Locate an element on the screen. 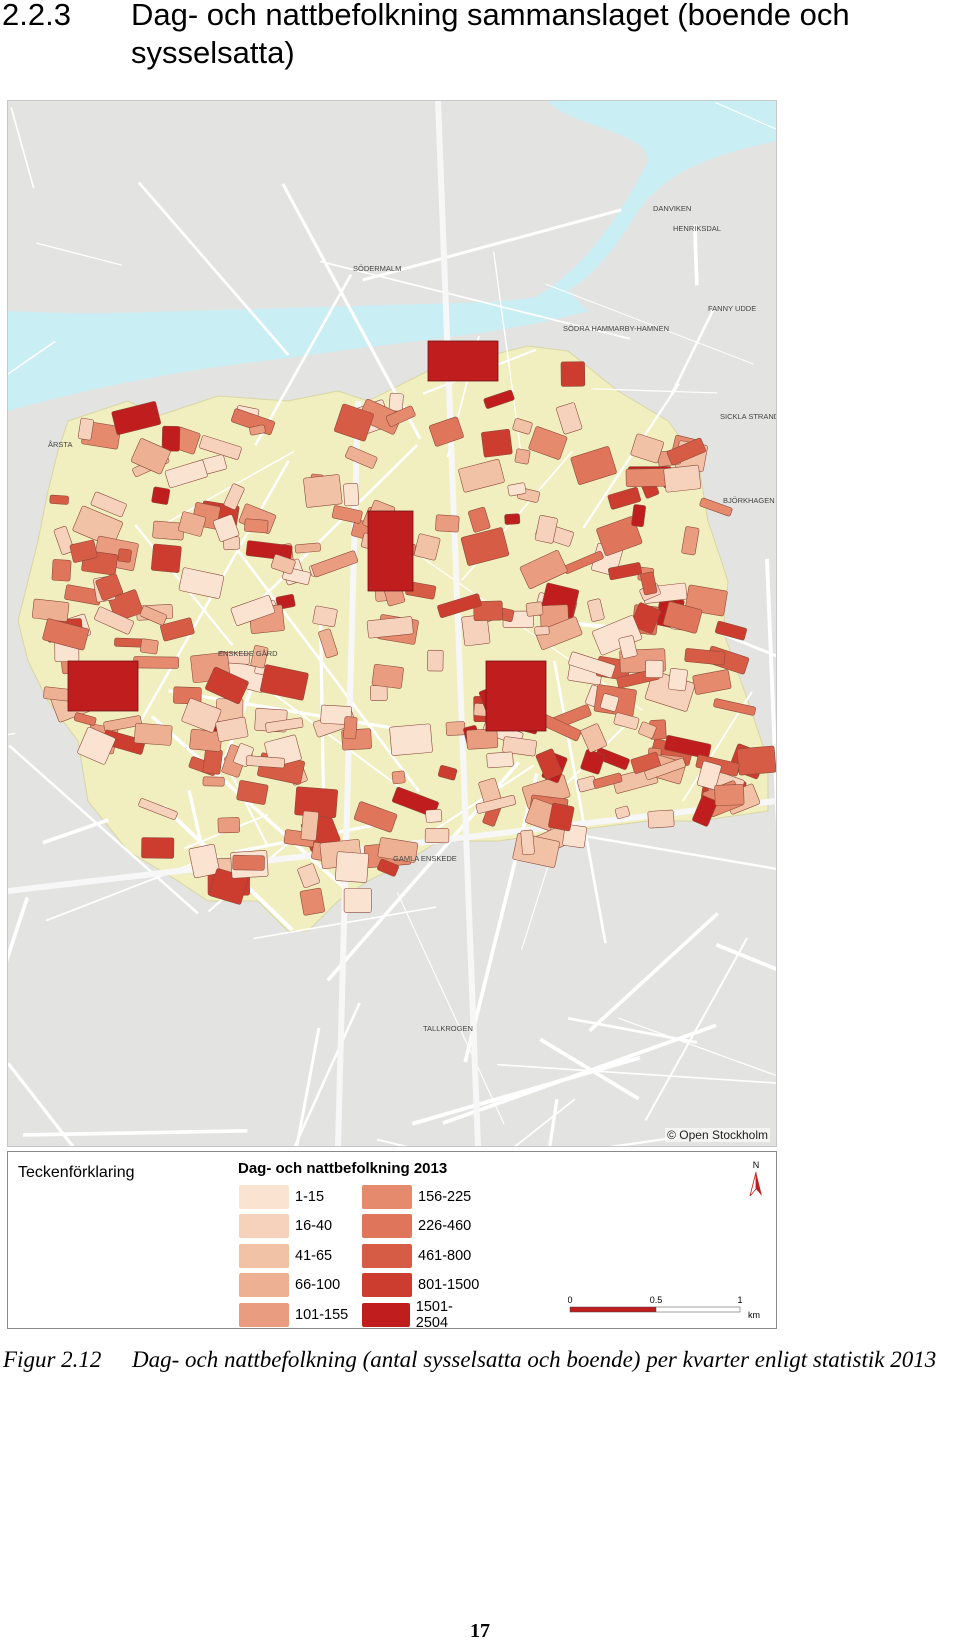  legend-item: 1501-2504 is located at coordinates (422, 1314).